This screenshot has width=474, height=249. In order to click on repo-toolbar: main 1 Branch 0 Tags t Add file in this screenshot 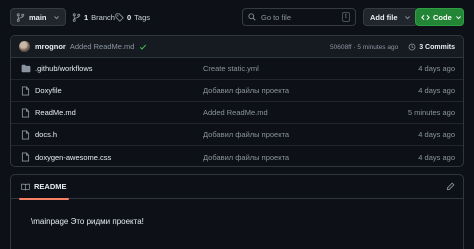, I will do `click(237, 17)`.